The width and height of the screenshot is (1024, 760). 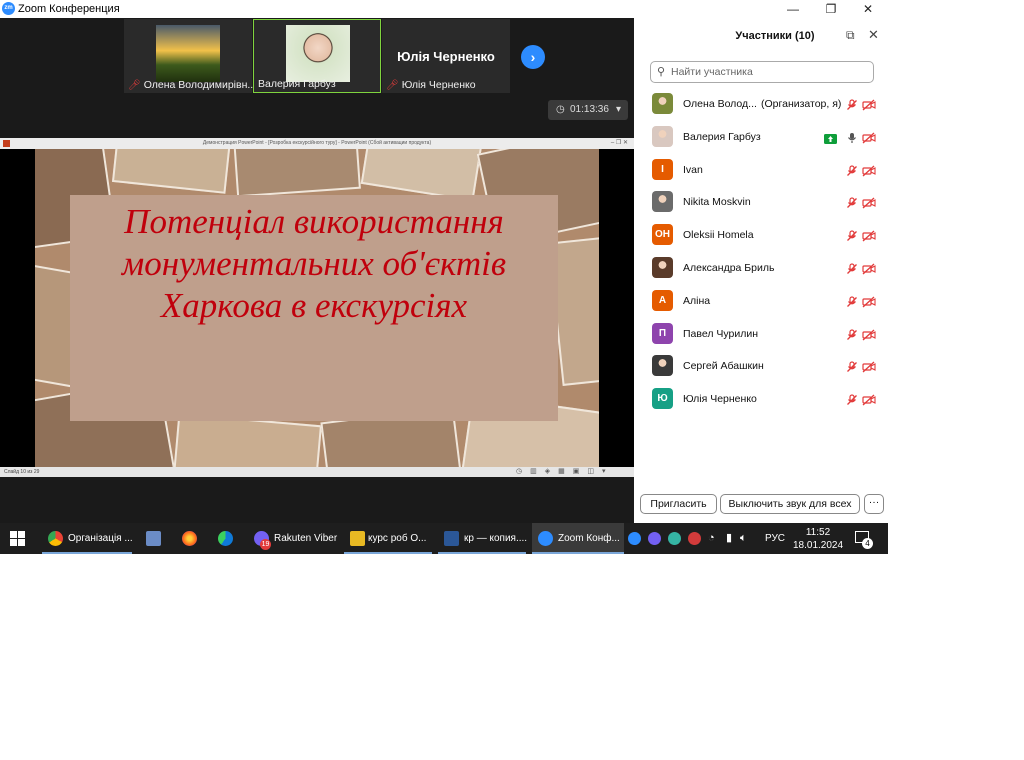 What do you see at coordinates (864, 540) in the screenshot?
I see `notifications-icon: 4` at bounding box center [864, 540].